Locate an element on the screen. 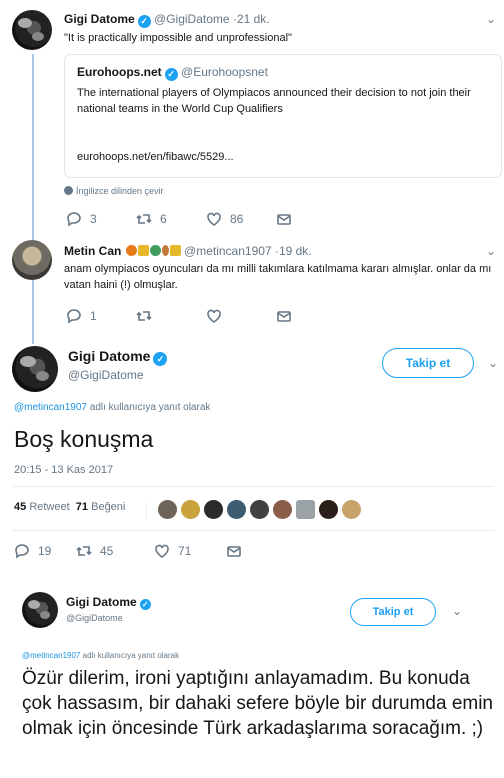  retweet-stat-label: Retweet is located at coordinates (49, 507).